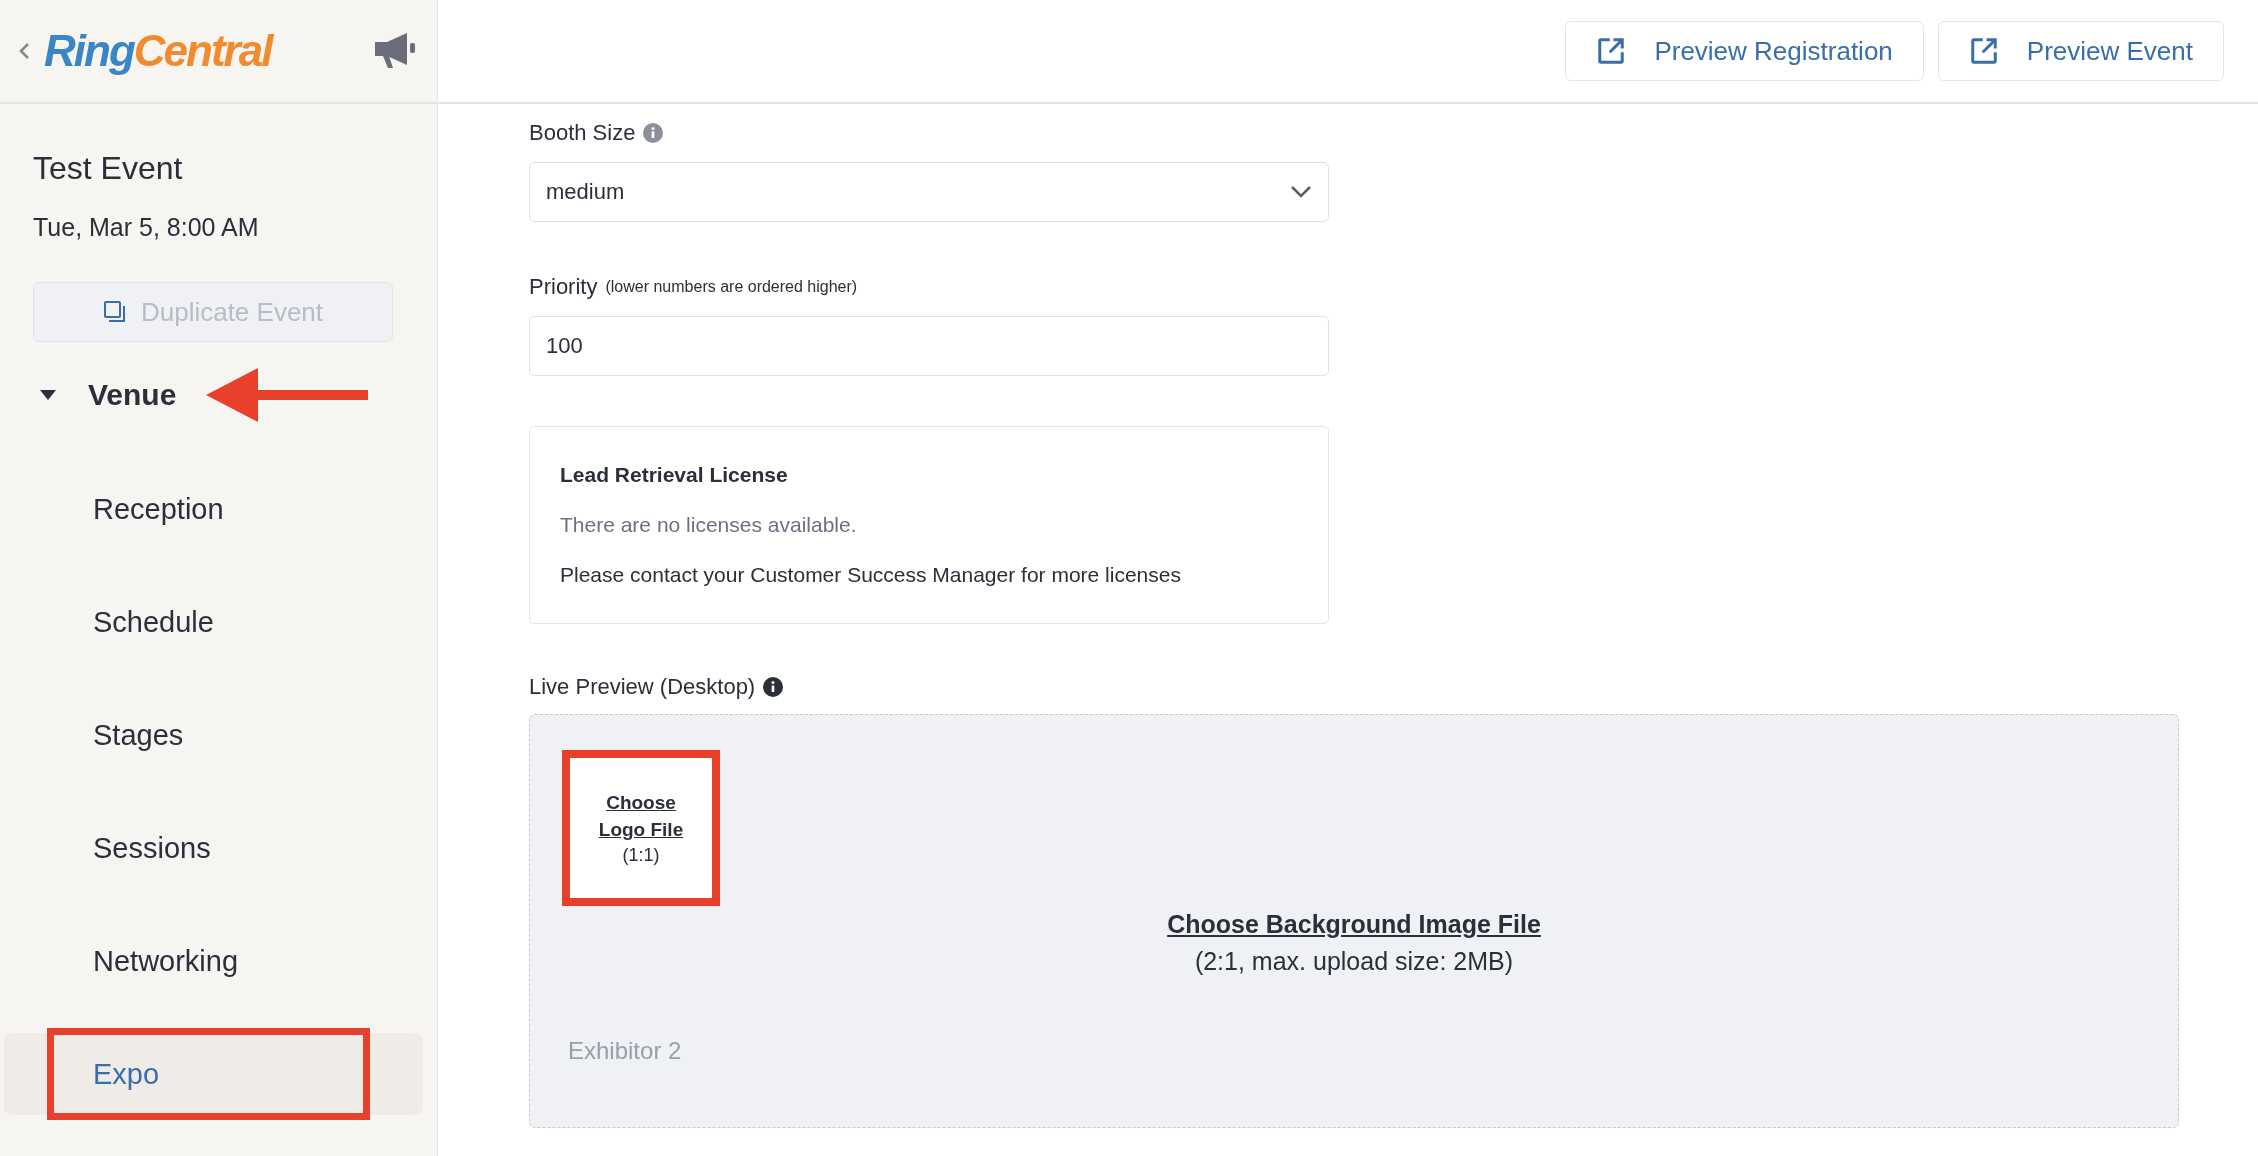  Describe the element at coordinates (1744, 51) in the screenshot. I see `preview-button: Preview Registration` at that location.